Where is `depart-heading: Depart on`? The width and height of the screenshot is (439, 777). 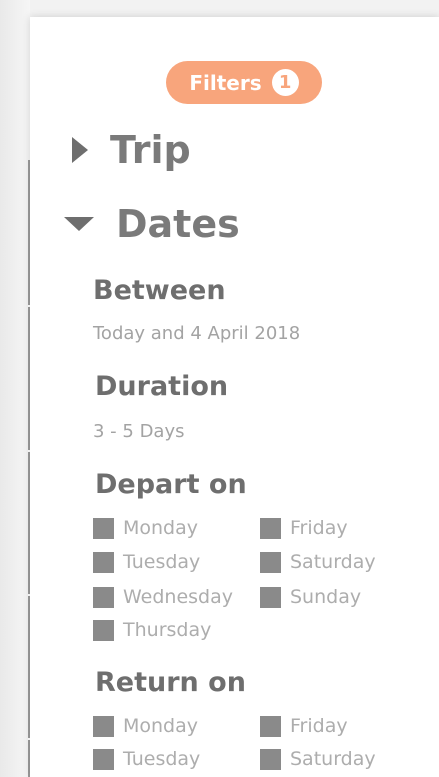
depart-heading: Depart on is located at coordinates (171, 484).